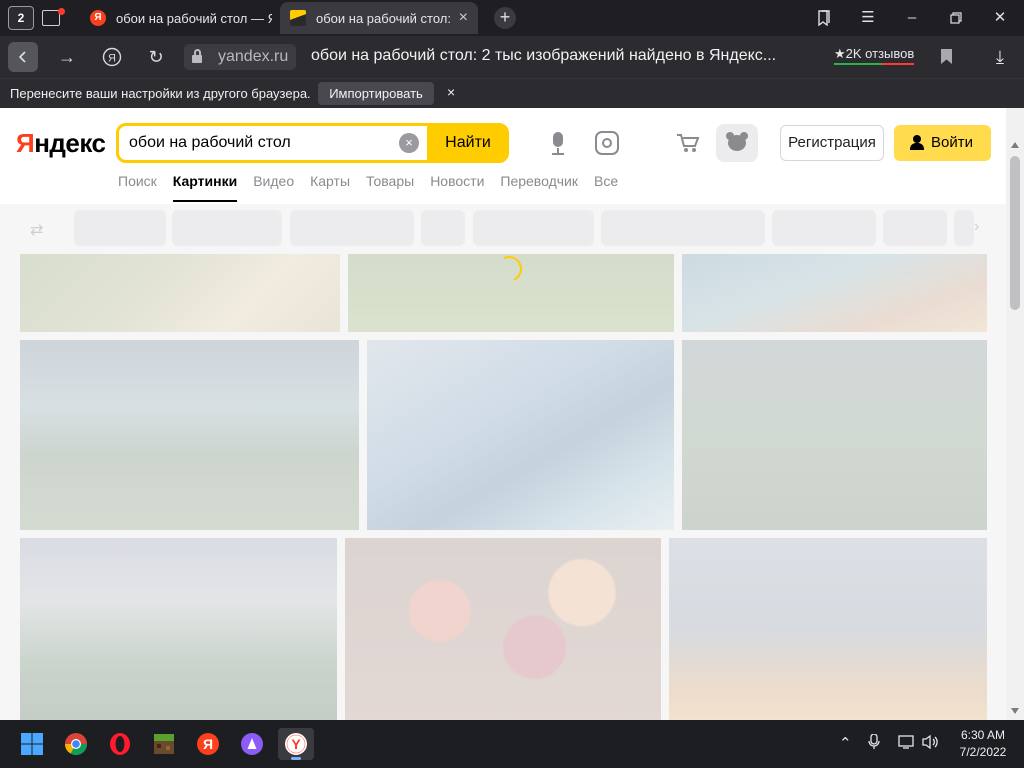 The width and height of the screenshot is (1024, 768). Describe the element at coordinates (1015, 711) in the screenshot. I see `scroll-down-icon` at that location.